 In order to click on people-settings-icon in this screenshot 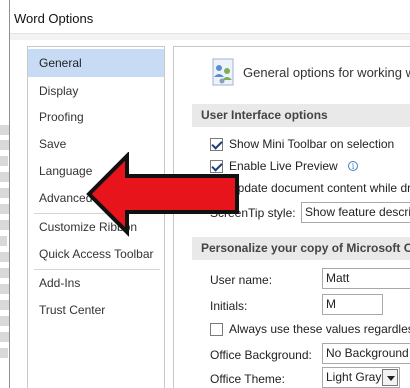, I will do `click(223, 72)`.